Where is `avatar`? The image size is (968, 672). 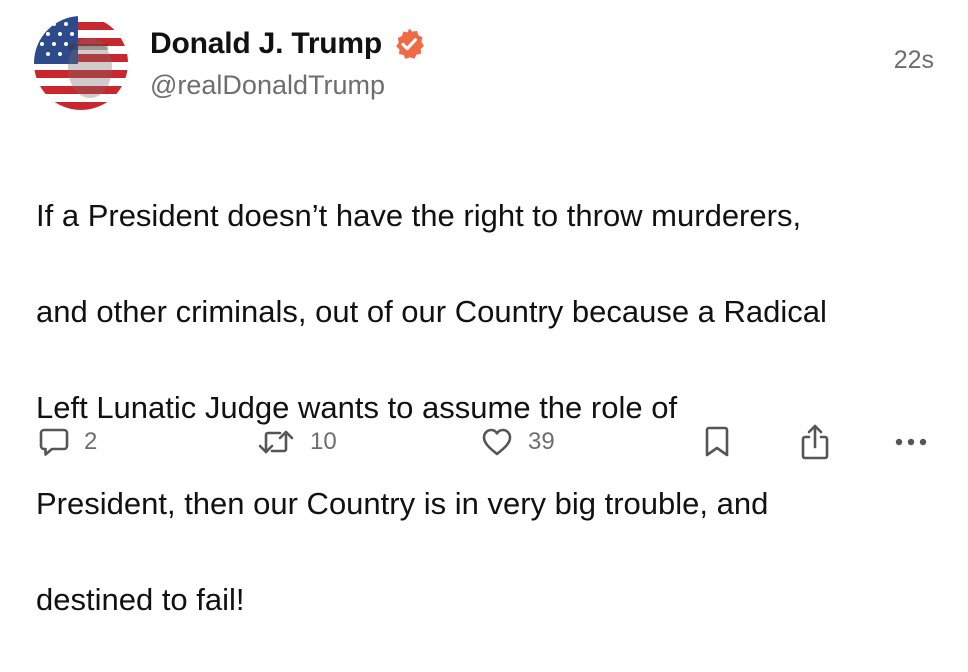
avatar is located at coordinates (81, 63).